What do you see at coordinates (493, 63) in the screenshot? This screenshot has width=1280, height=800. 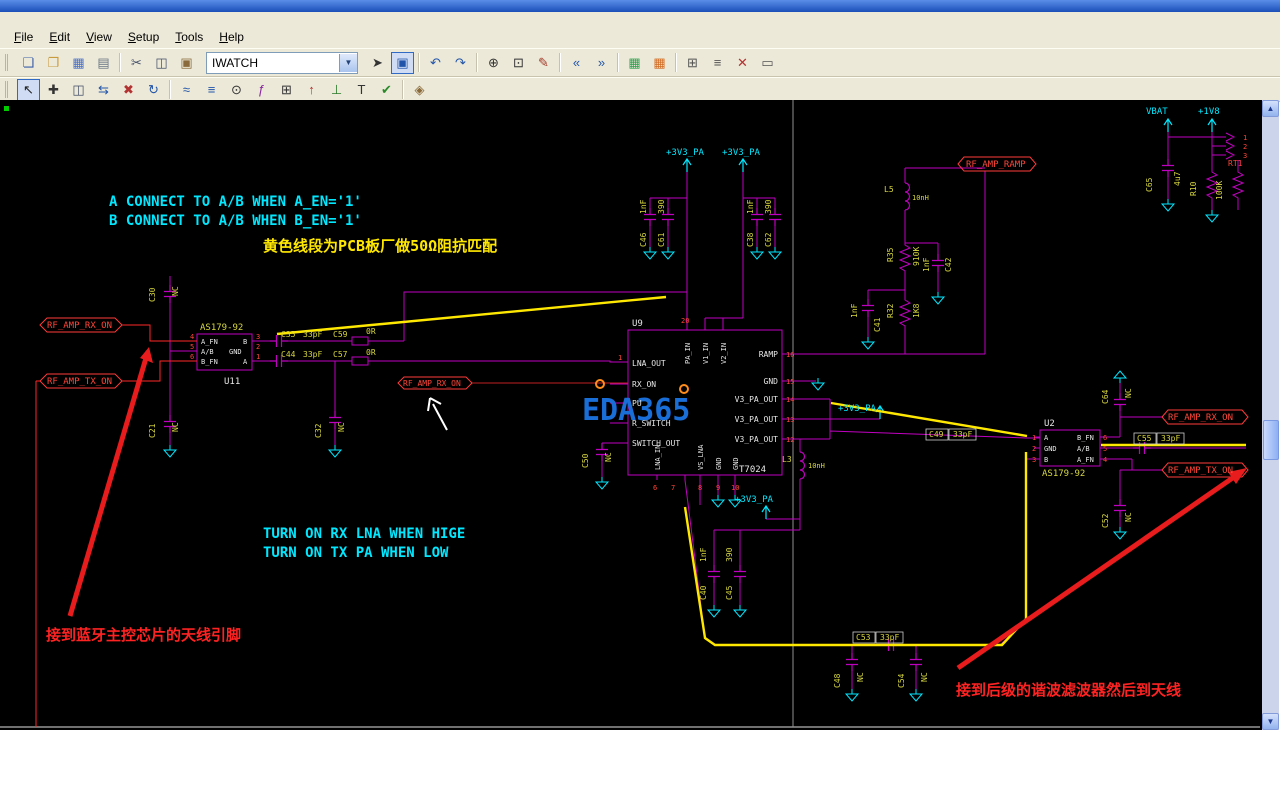 I see `zoom-in-icon: ⊕` at bounding box center [493, 63].